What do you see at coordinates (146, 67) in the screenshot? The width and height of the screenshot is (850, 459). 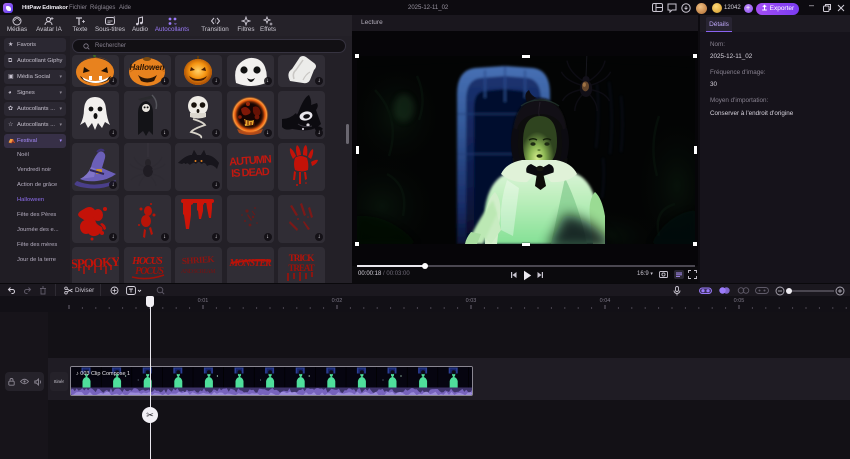 I see `svg-text: Hallowen` at bounding box center [146, 67].